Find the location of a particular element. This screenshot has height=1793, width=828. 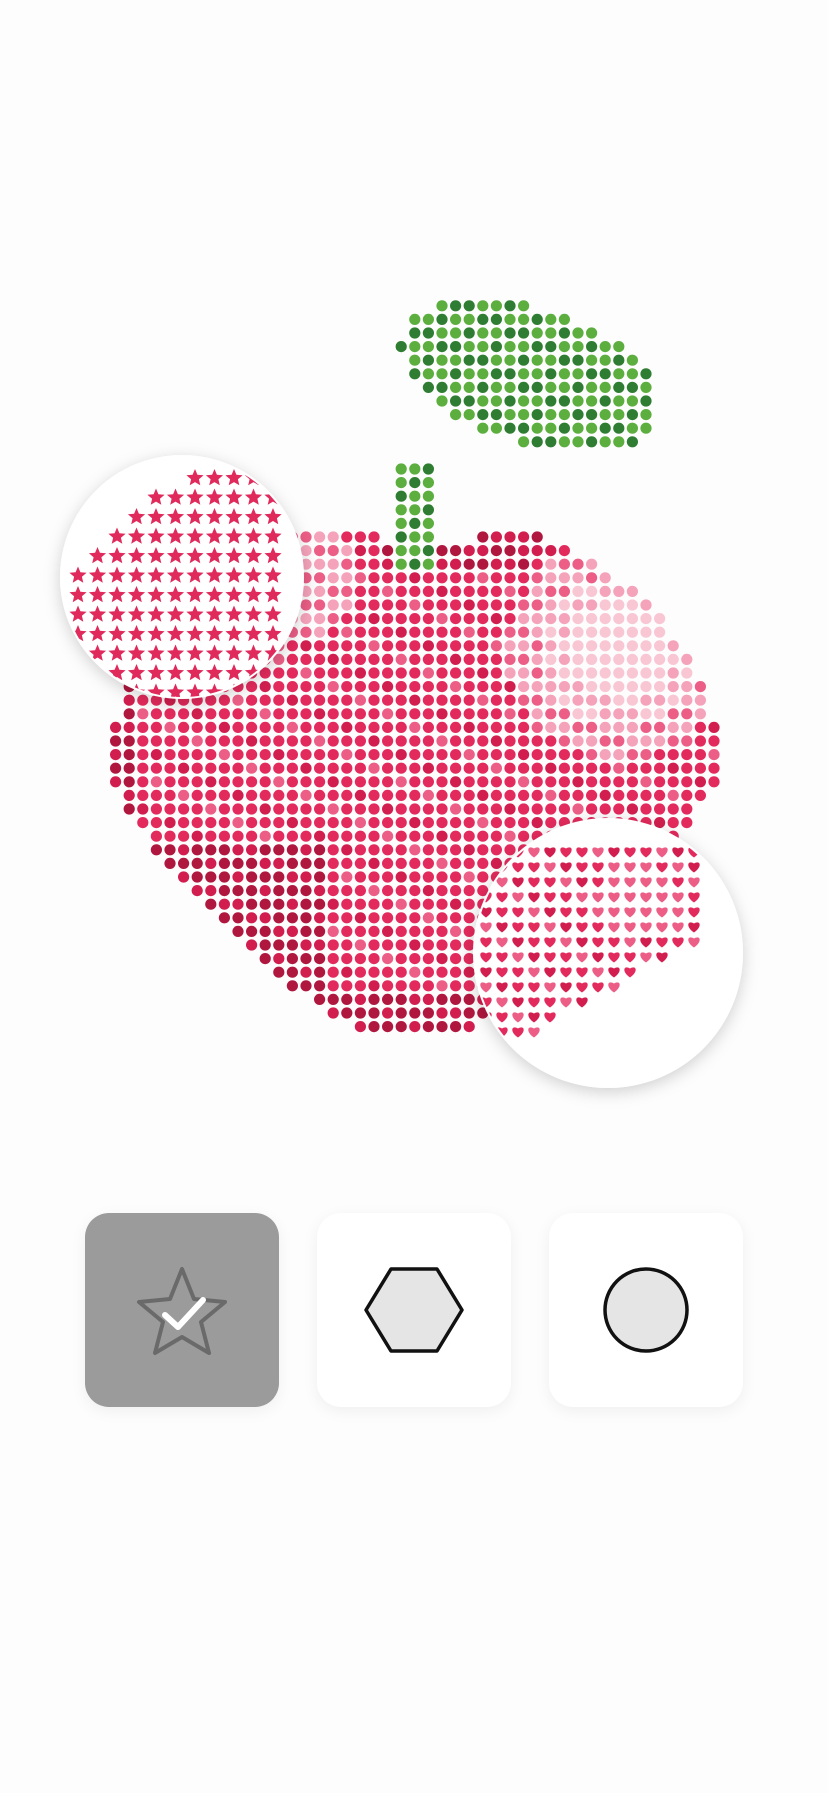

checkmark-icon is located at coordinates (184, 1313).